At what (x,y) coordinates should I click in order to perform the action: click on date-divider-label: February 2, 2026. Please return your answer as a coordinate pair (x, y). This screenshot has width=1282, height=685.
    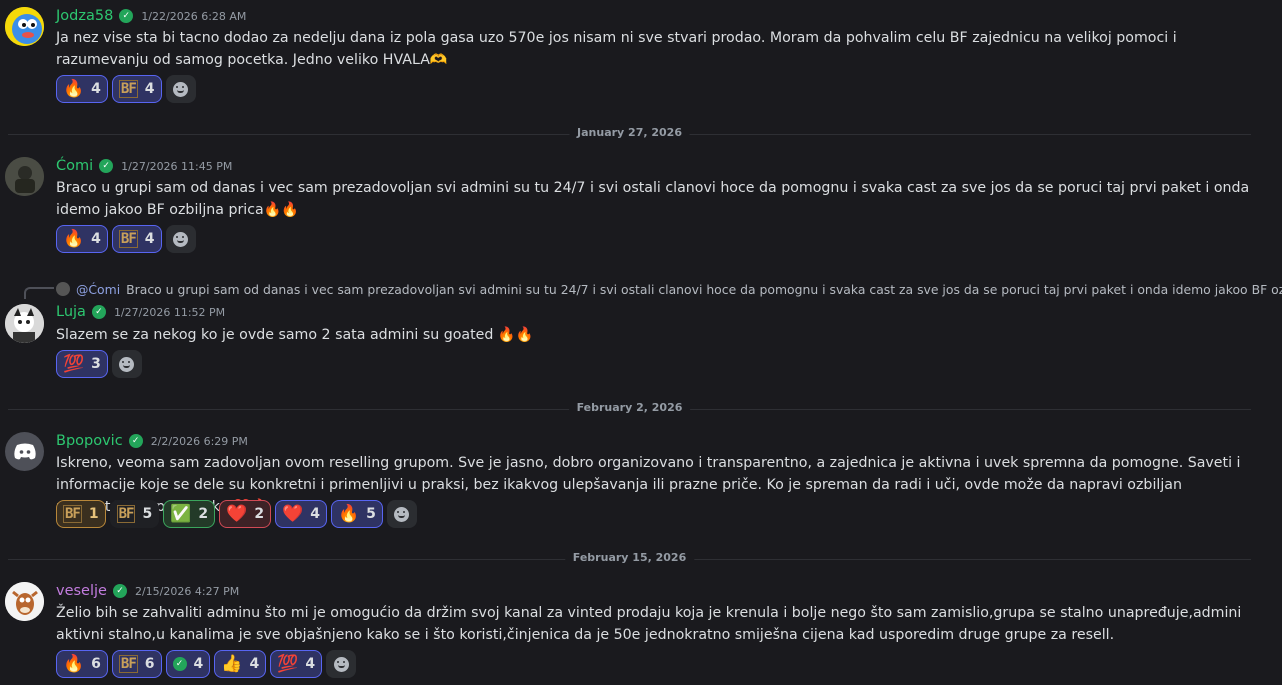
    Looking at the image, I should click on (629, 407).